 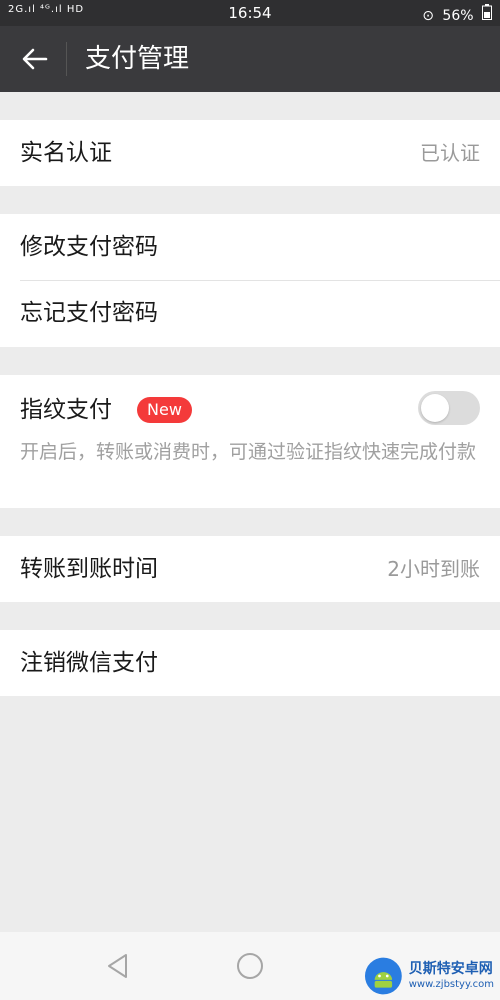 I want to click on transfer-time-label: 转账到账时间, so click(x=89, y=569).